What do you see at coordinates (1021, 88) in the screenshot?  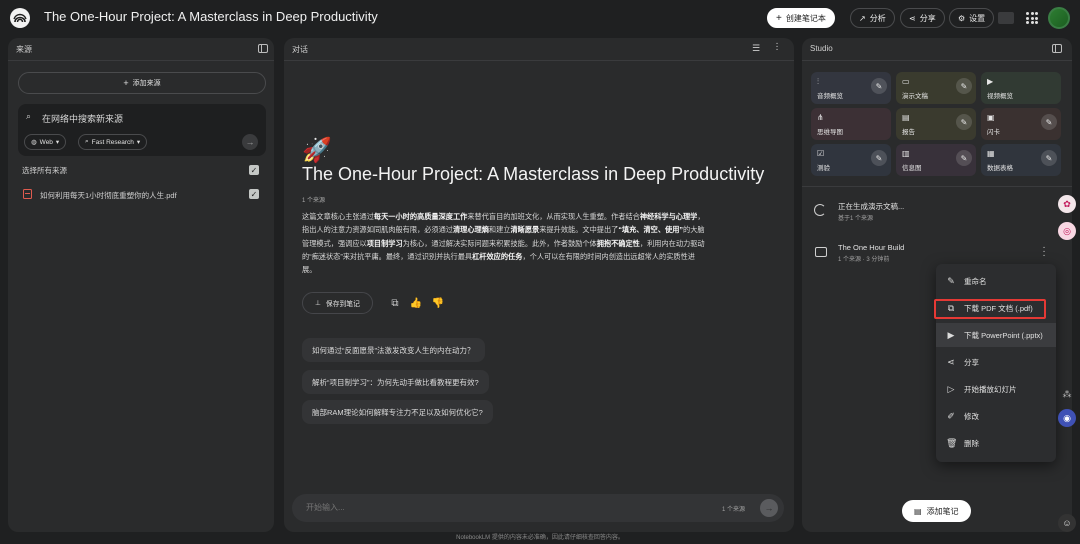 I see `studio-tile: ▶ 视频概览` at bounding box center [1021, 88].